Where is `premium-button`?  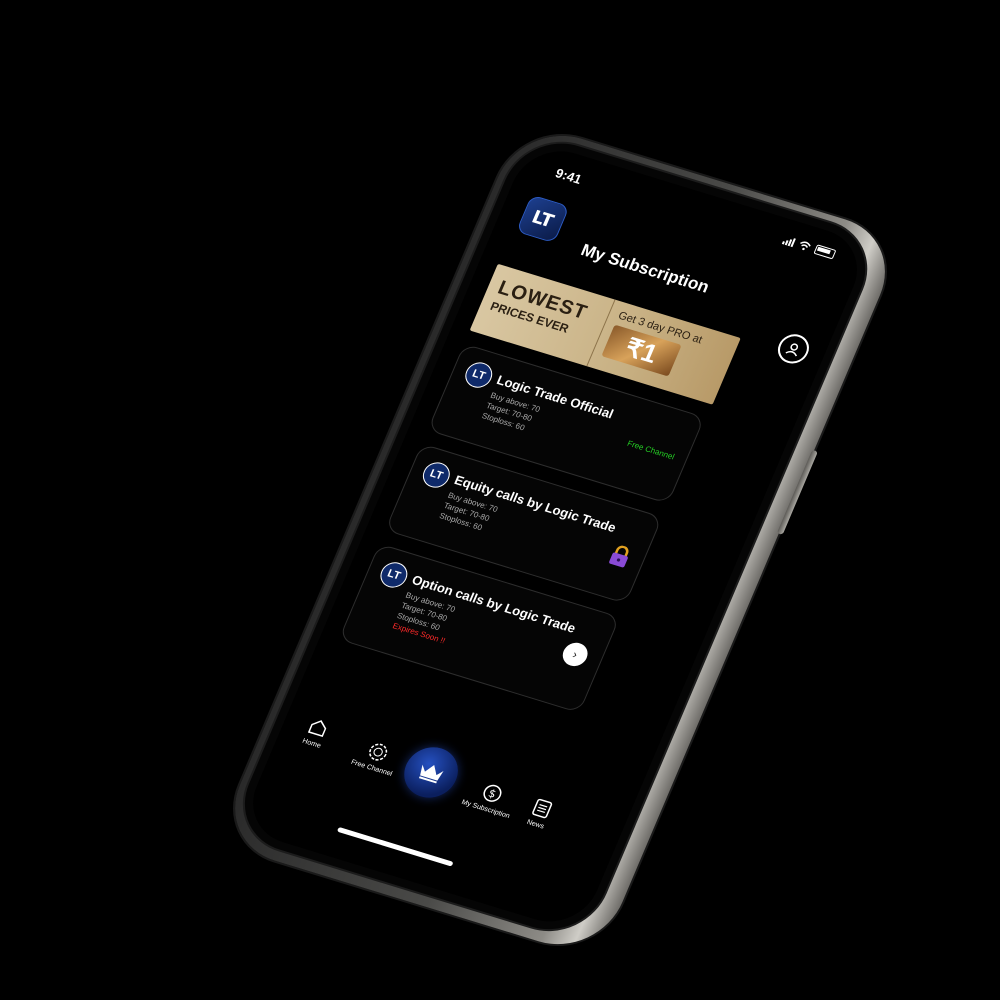
premium-button is located at coordinates (431, 772).